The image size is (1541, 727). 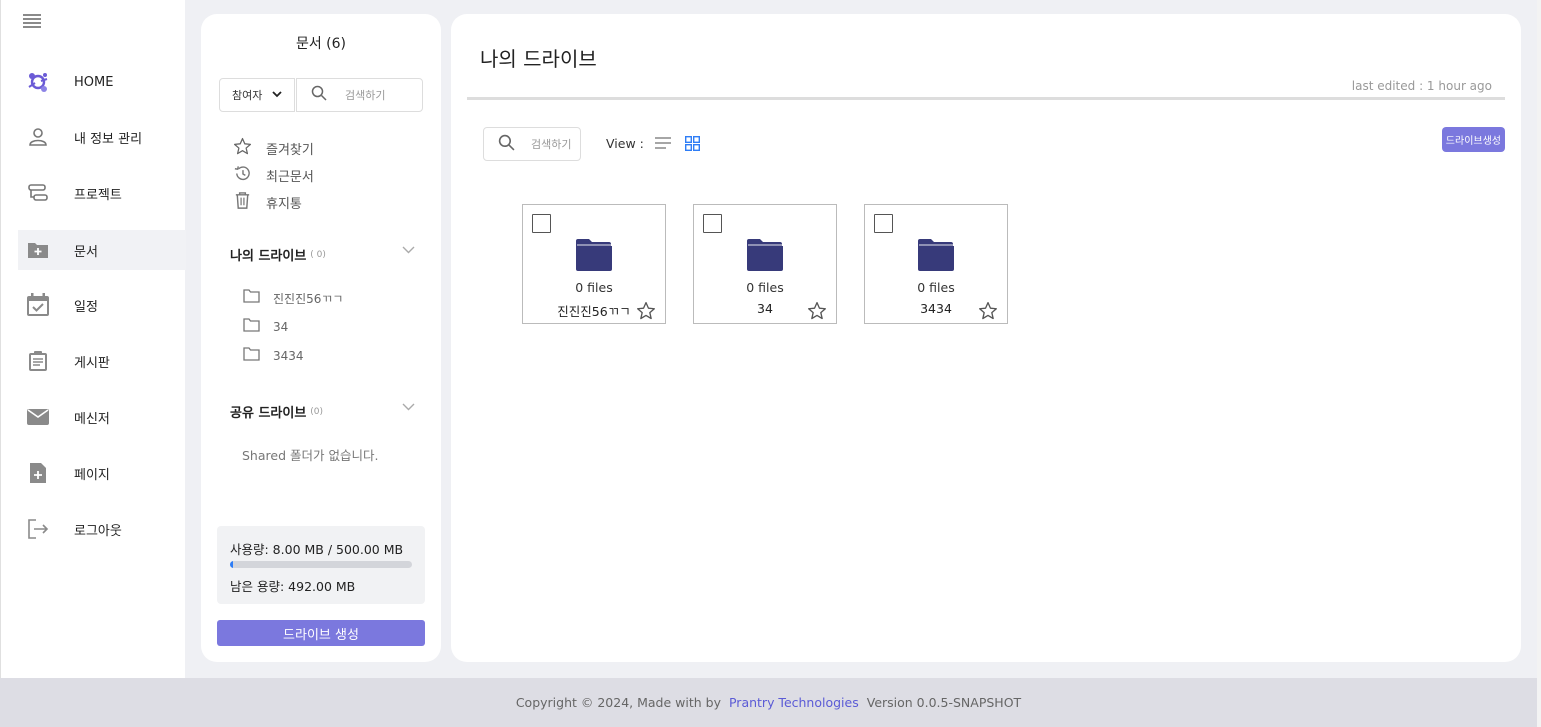 What do you see at coordinates (310, 455) in the screenshot?
I see `shared-empty-message: Shared 폴더가 없습니다.` at bounding box center [310, 455].